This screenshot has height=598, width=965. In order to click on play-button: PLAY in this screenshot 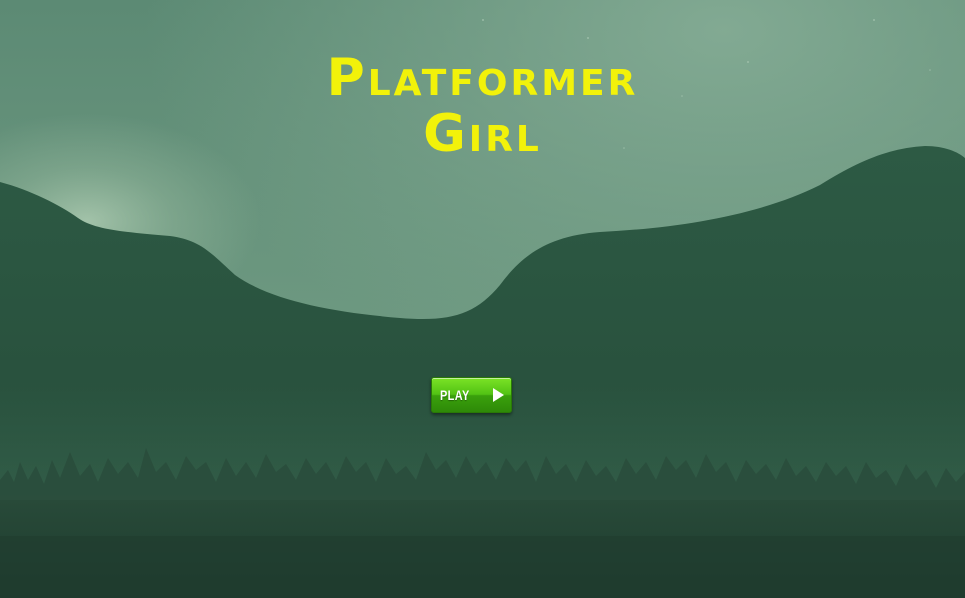, I will do `click(471, 395)`.